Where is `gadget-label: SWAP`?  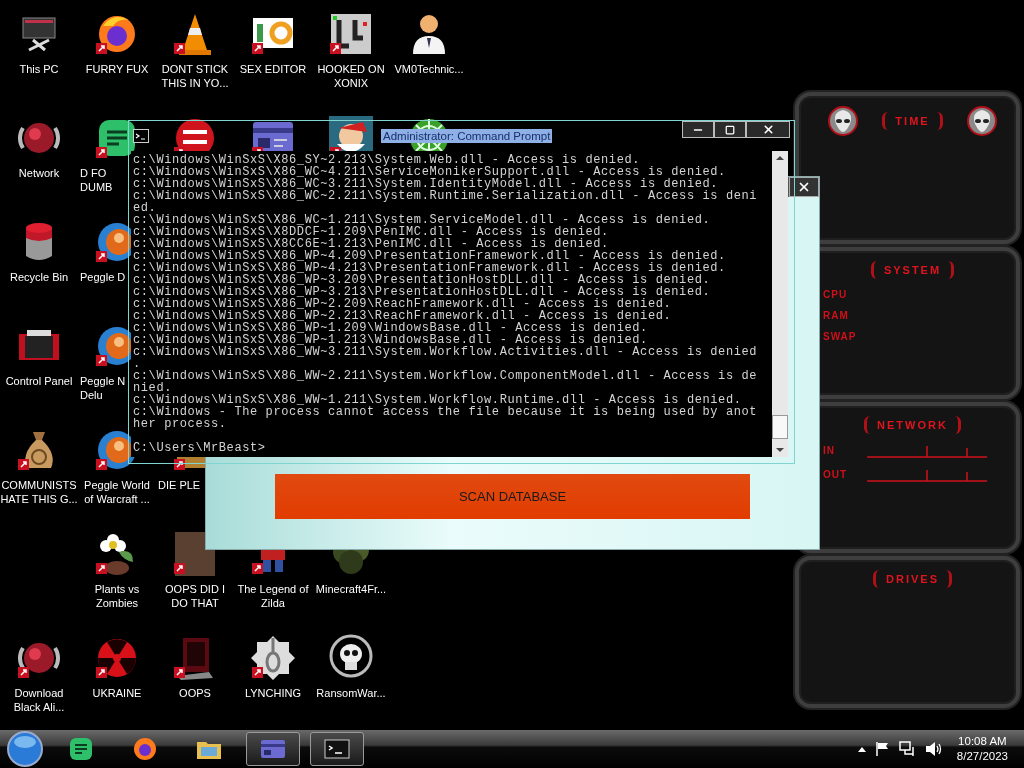 gadget-label: SWAP is located at coordinates (840, 336).